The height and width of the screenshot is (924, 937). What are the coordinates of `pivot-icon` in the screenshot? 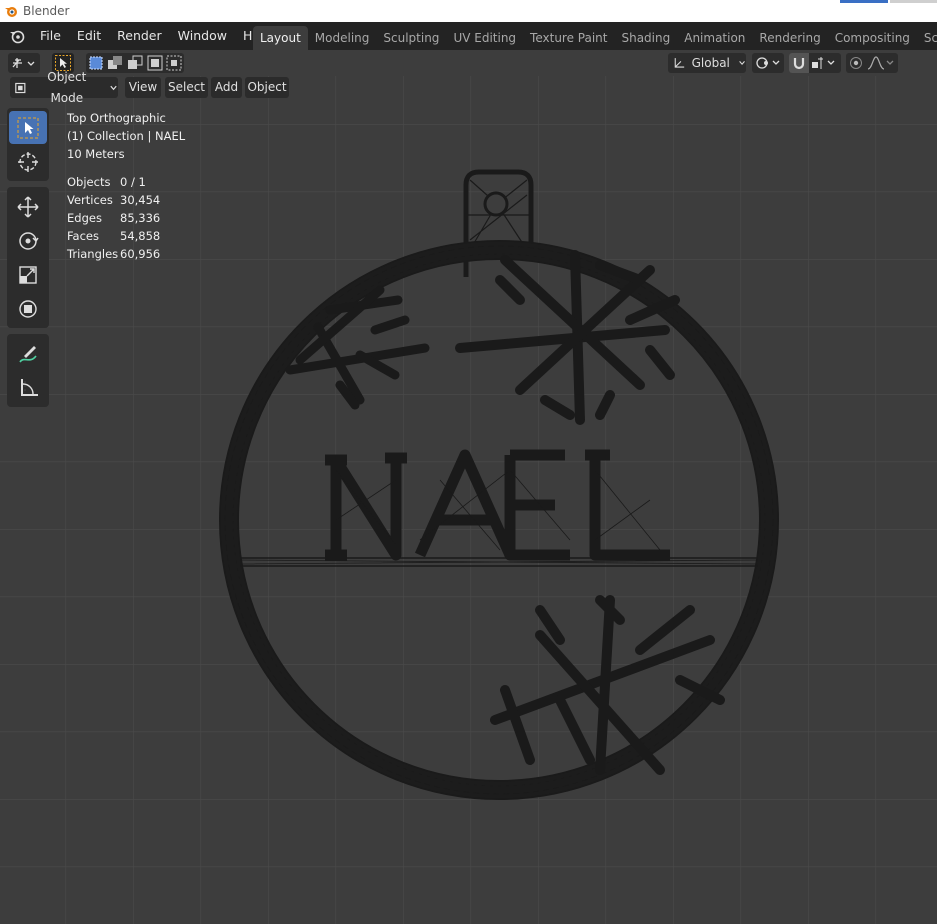 It's located at (768, 63).